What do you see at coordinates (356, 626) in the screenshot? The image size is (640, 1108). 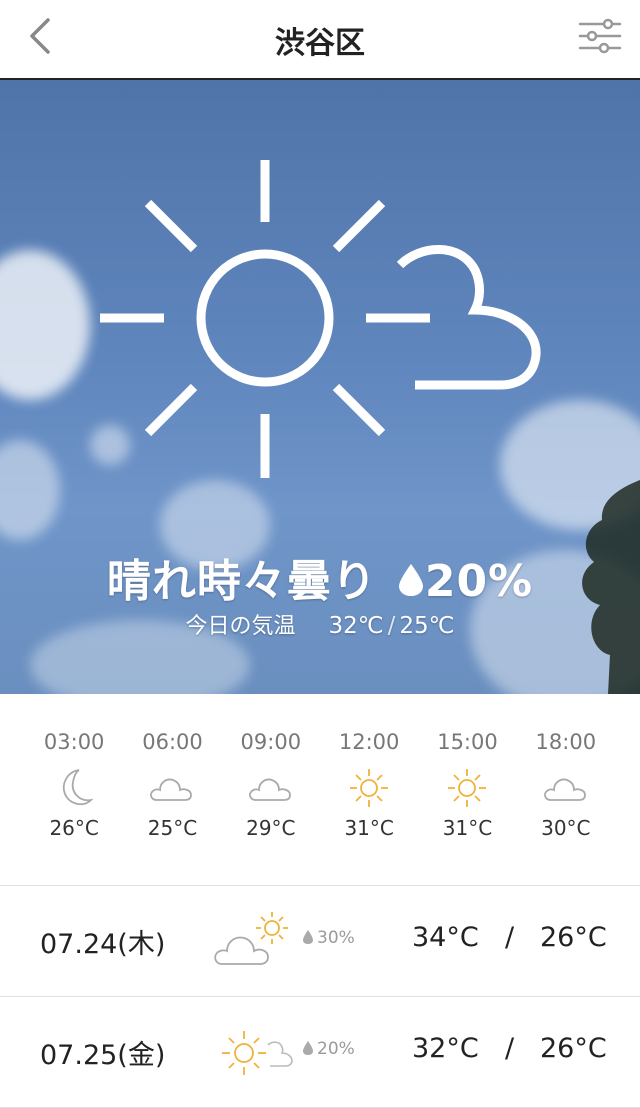 I see `today-high: 32℃` at bounding box center [356, 626].